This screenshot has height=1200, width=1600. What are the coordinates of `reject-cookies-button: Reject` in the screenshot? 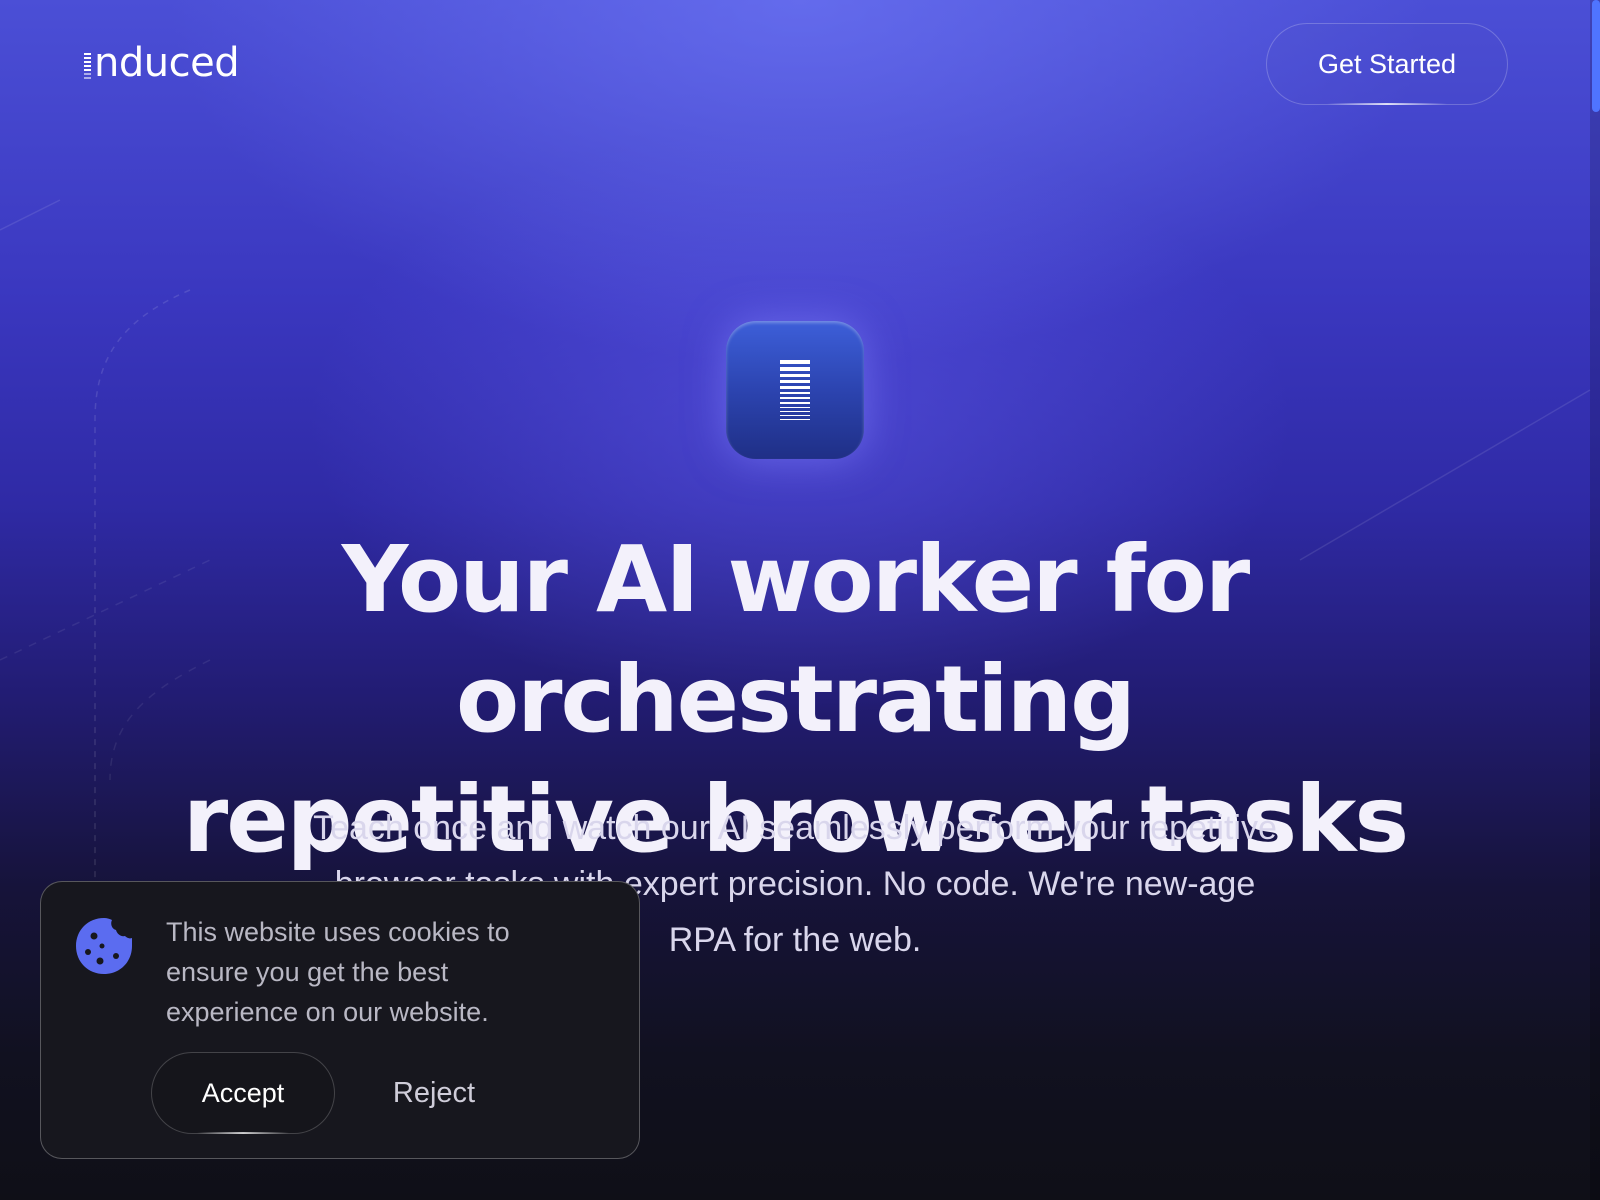 It's located at (434, 1093).